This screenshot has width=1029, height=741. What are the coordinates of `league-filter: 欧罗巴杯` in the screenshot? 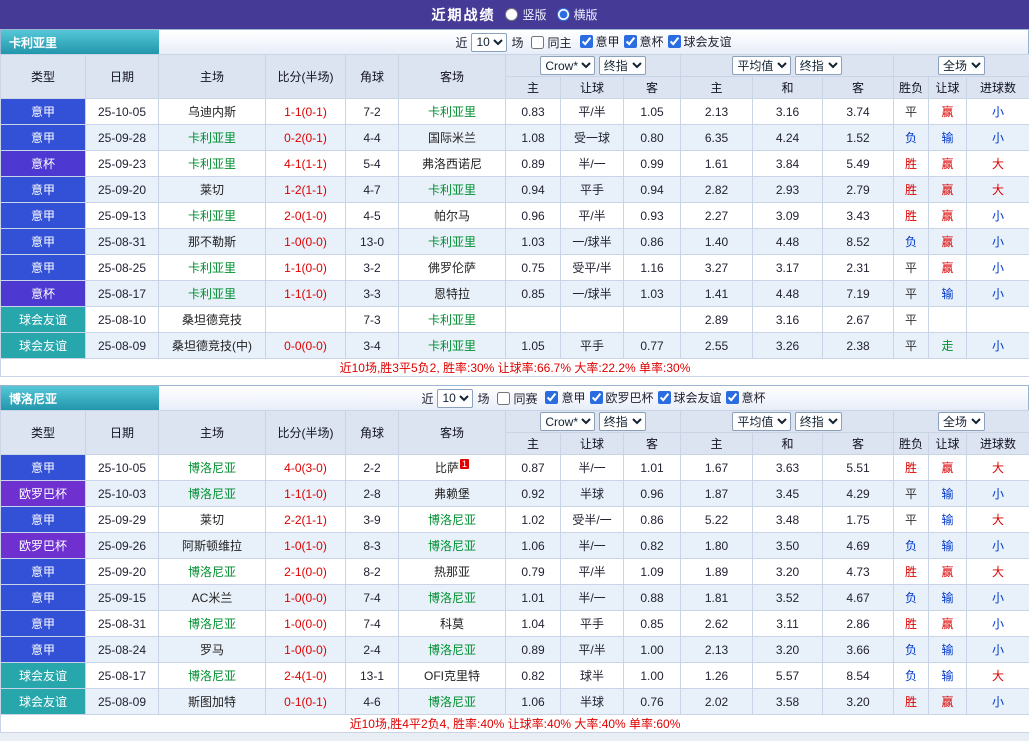 It's located at (622, 397).